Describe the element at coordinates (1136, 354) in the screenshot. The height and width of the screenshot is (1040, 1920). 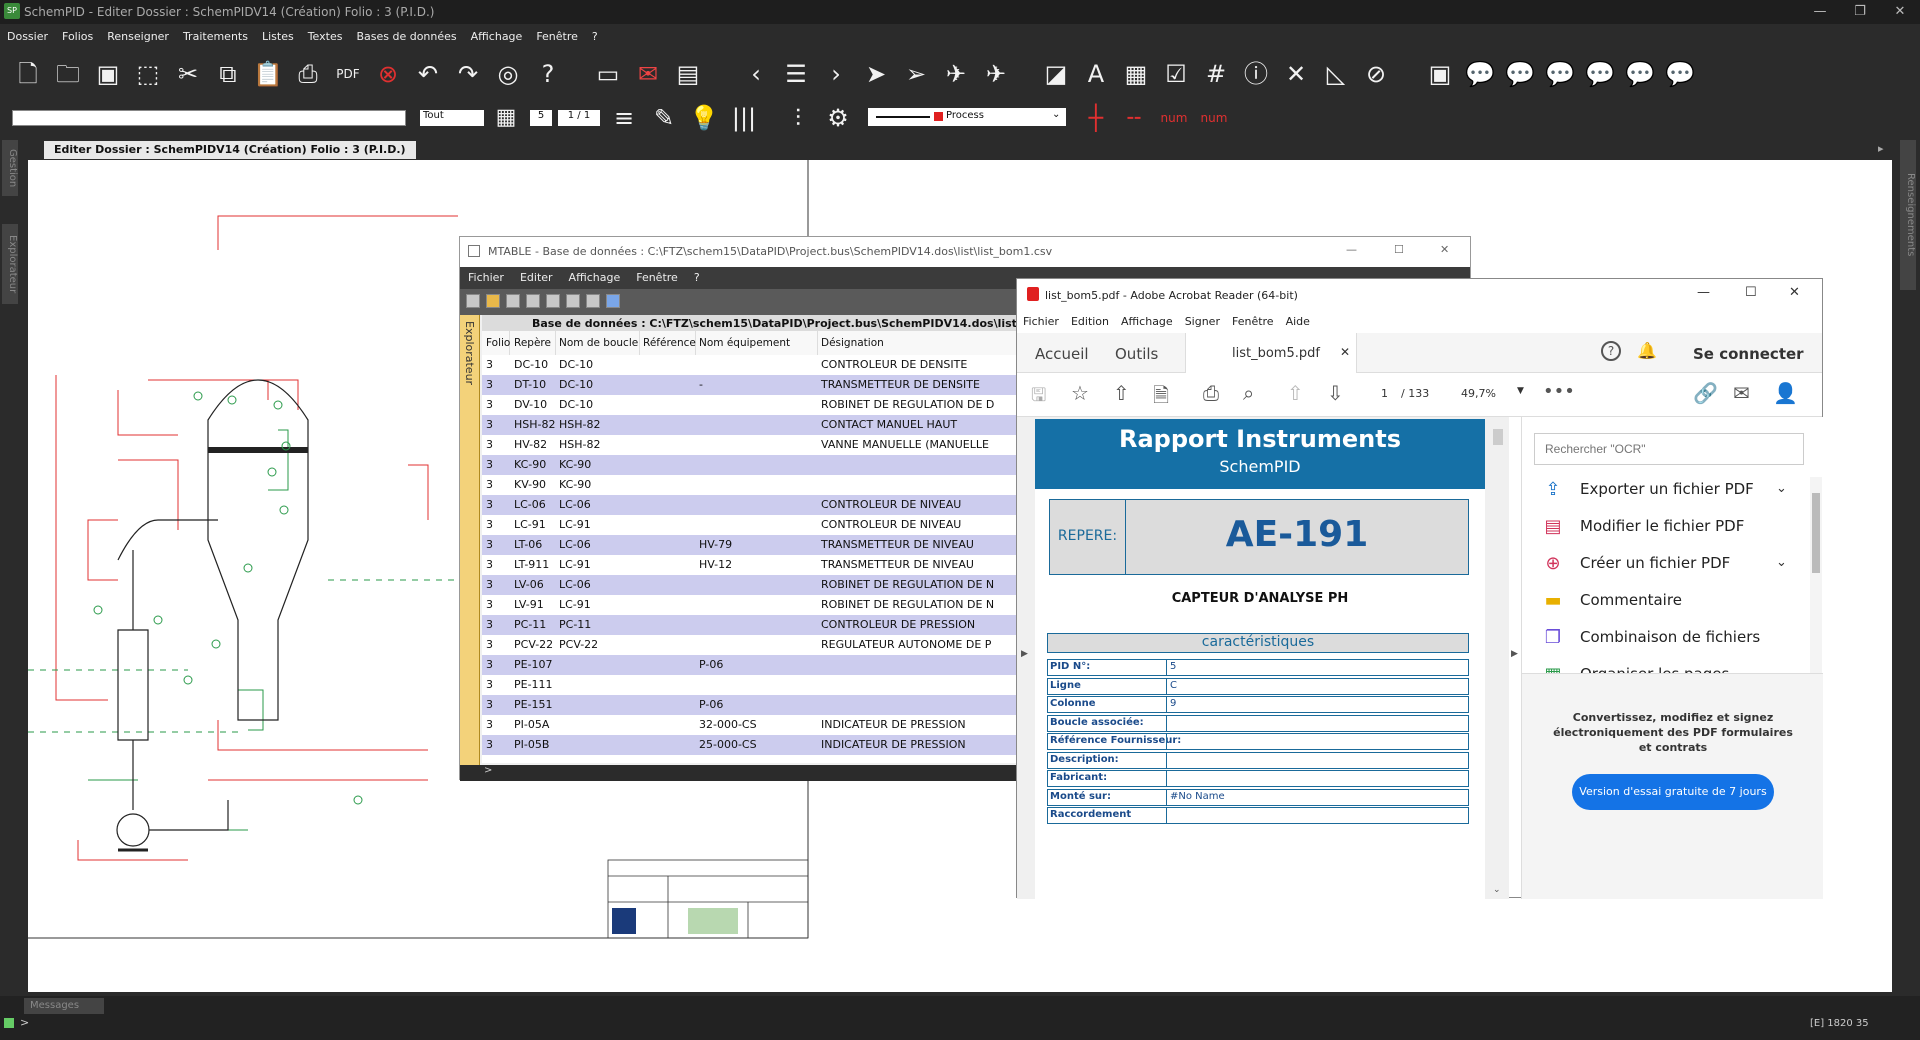
I see `tab-outils: Outils` at that location.